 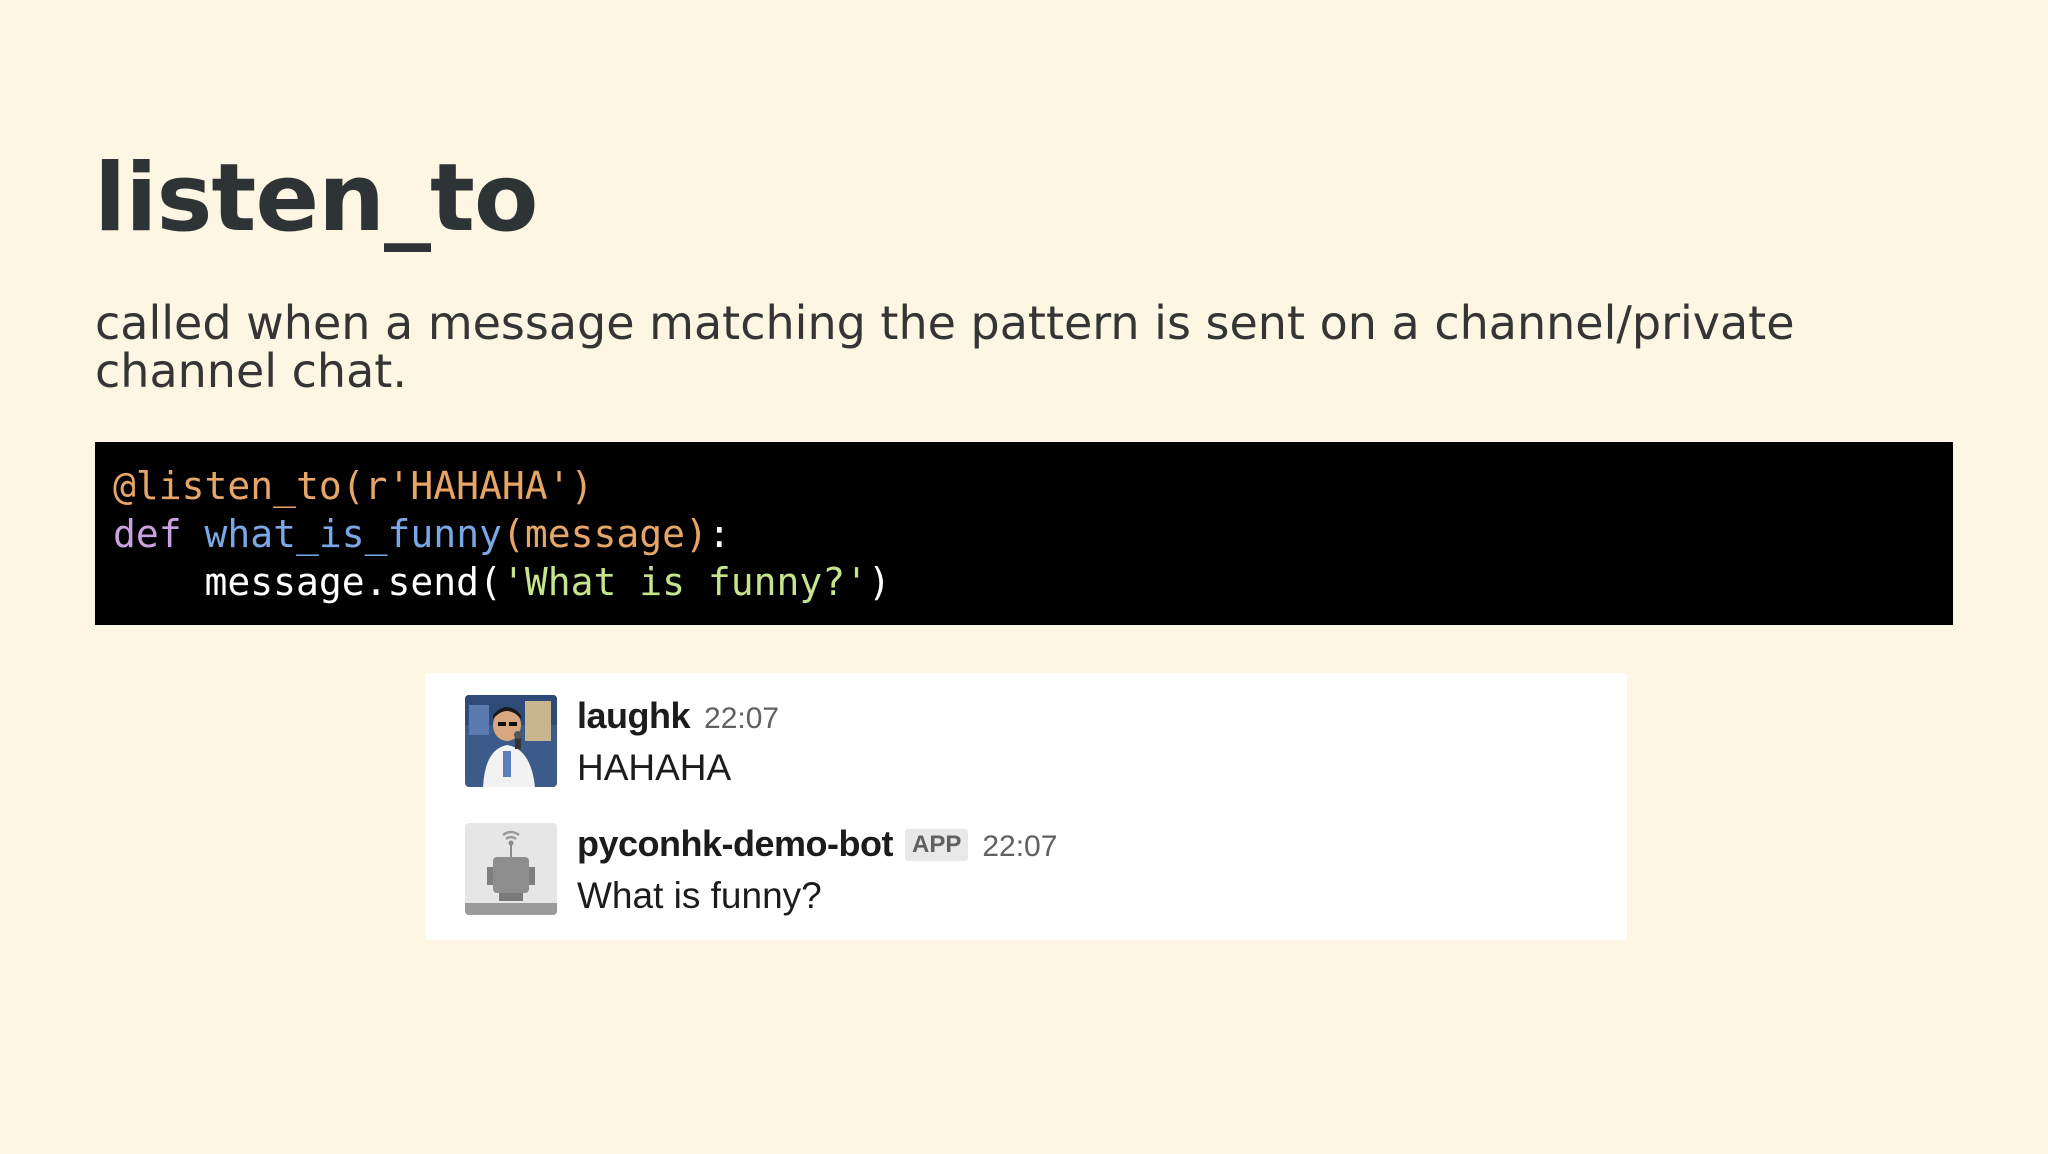 What do you see at coordinates (696, 534) in the screenshot?
I see `code-paren-close: )` at bounding box center [696, 534].